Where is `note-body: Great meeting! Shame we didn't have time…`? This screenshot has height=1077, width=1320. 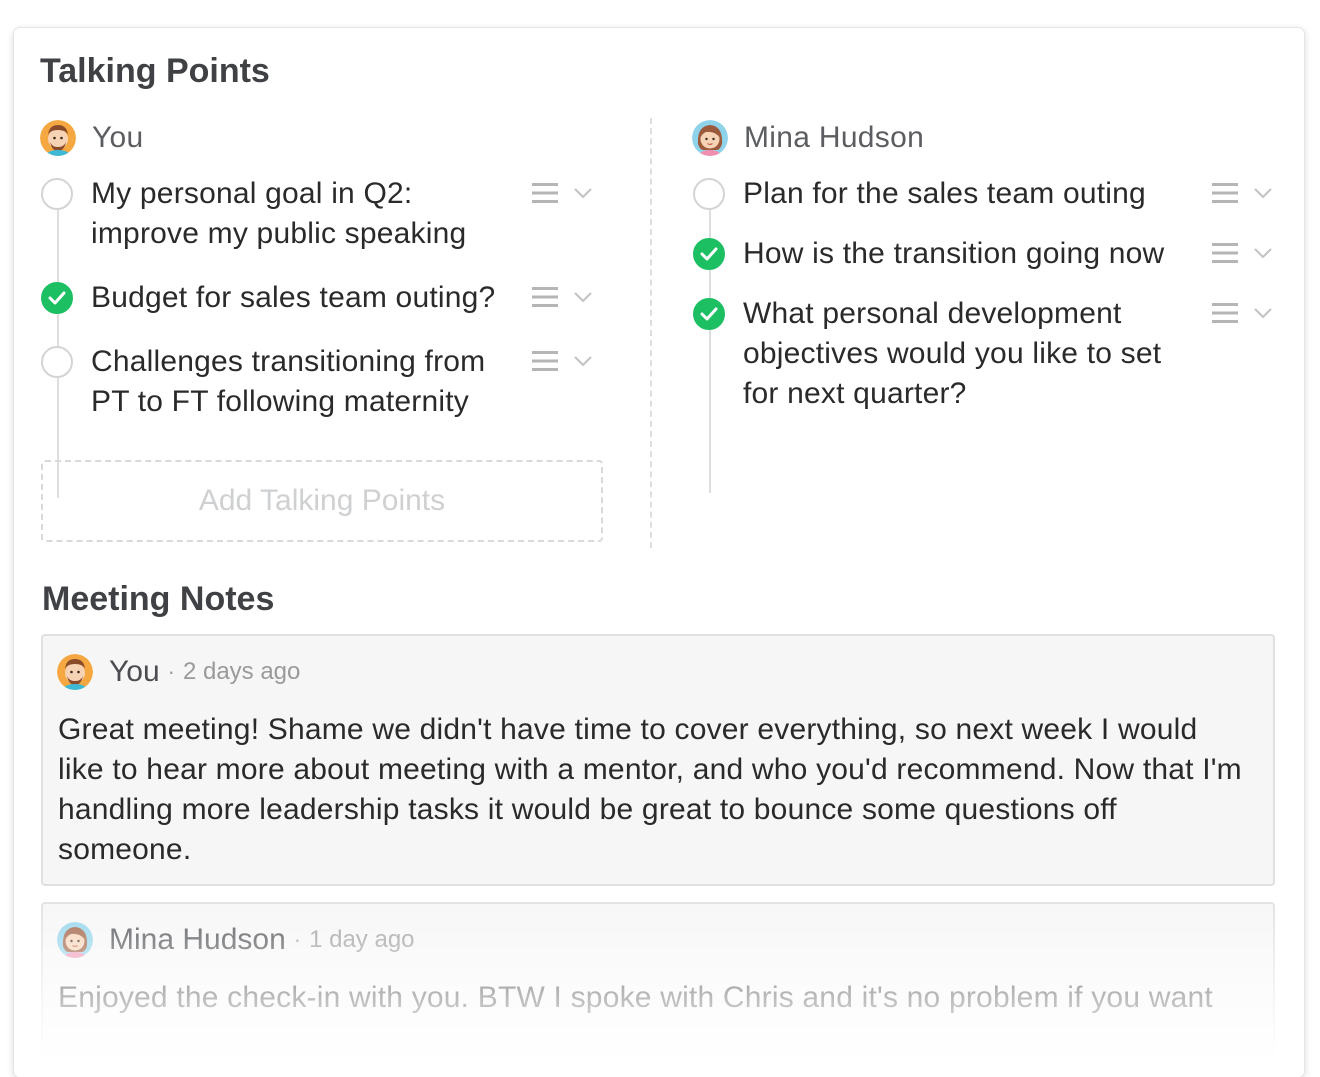 note-body: Great meeting! Shame we didn't have time… is located at coordinates (650, 789).